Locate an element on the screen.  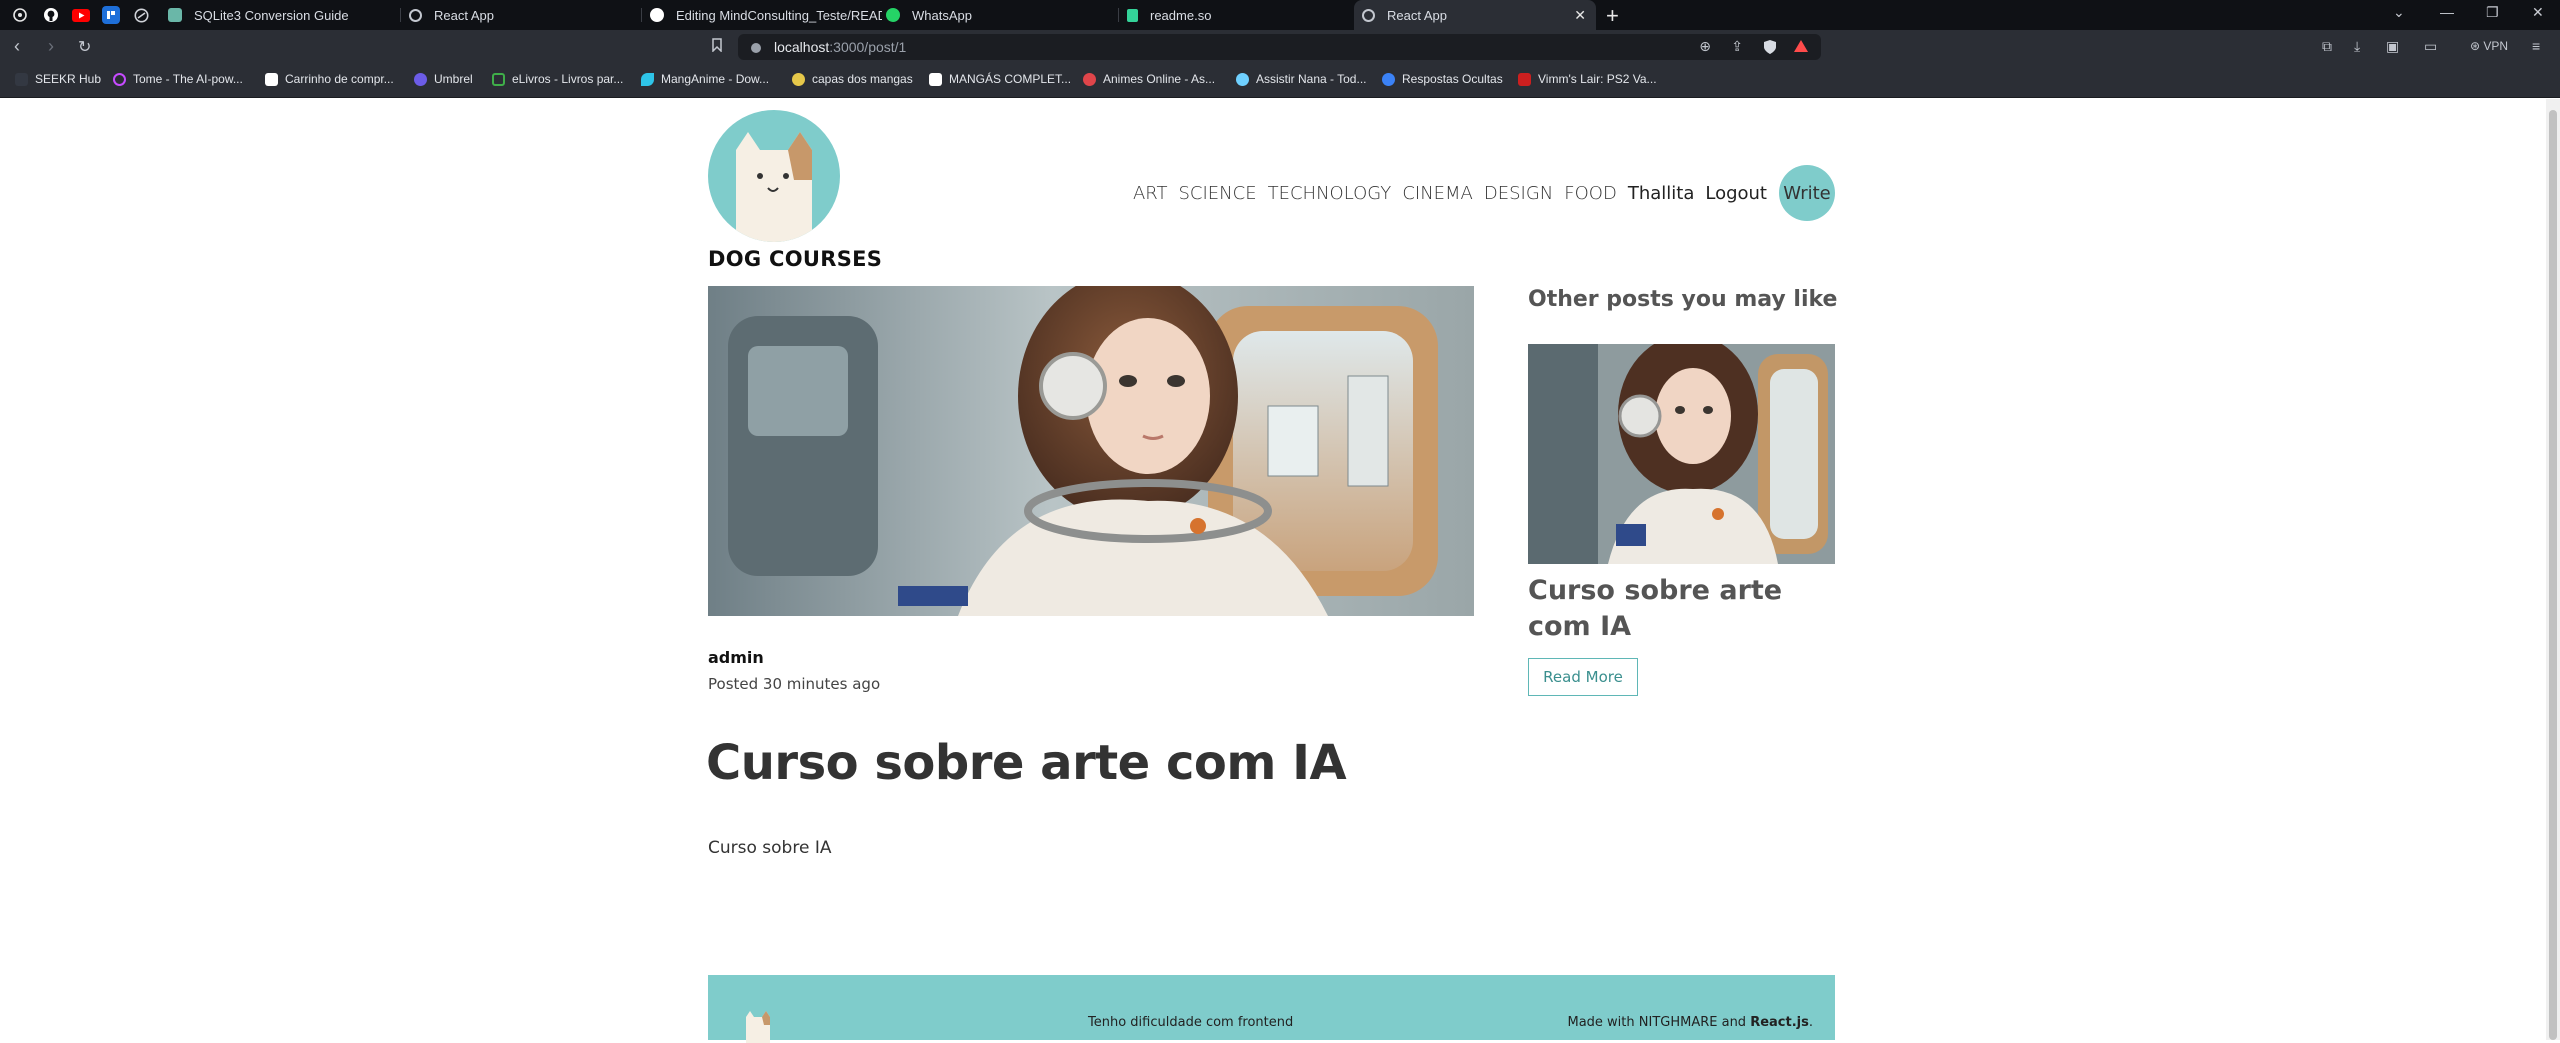
scrollbar-thumb is located at coordinates (2553, 575).